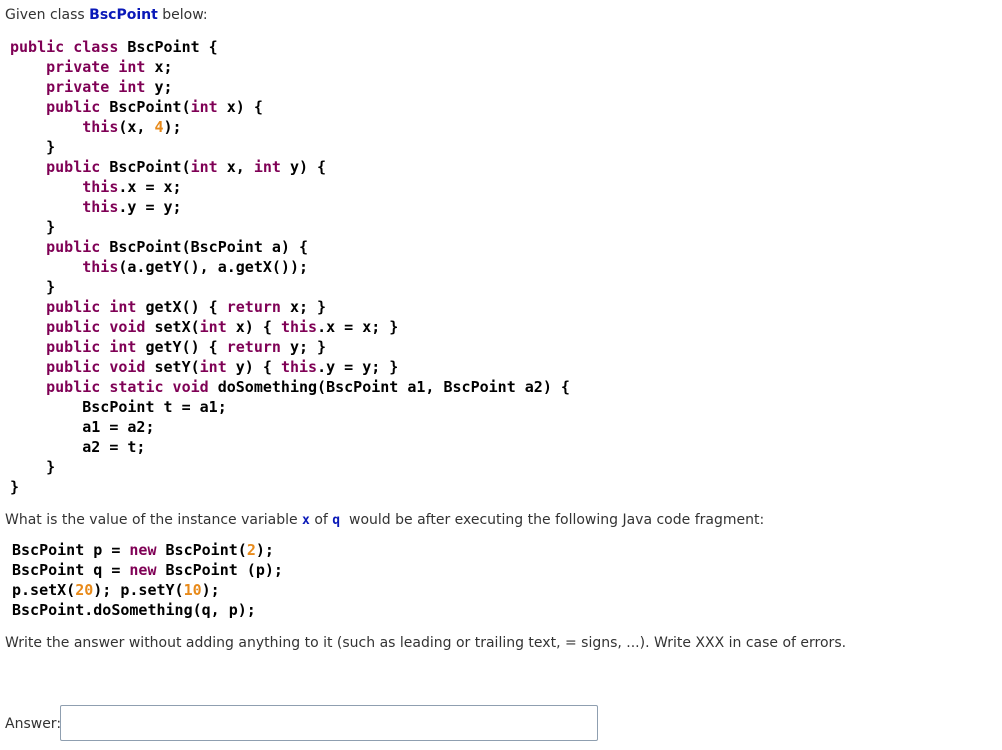  I want to click on code-line: this.y = y;, so click(290, 207).